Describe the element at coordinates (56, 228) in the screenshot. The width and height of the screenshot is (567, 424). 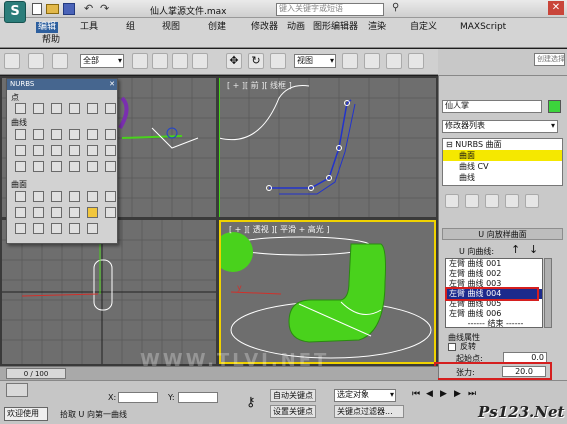
I see `multisided-blend-icon` at that location.